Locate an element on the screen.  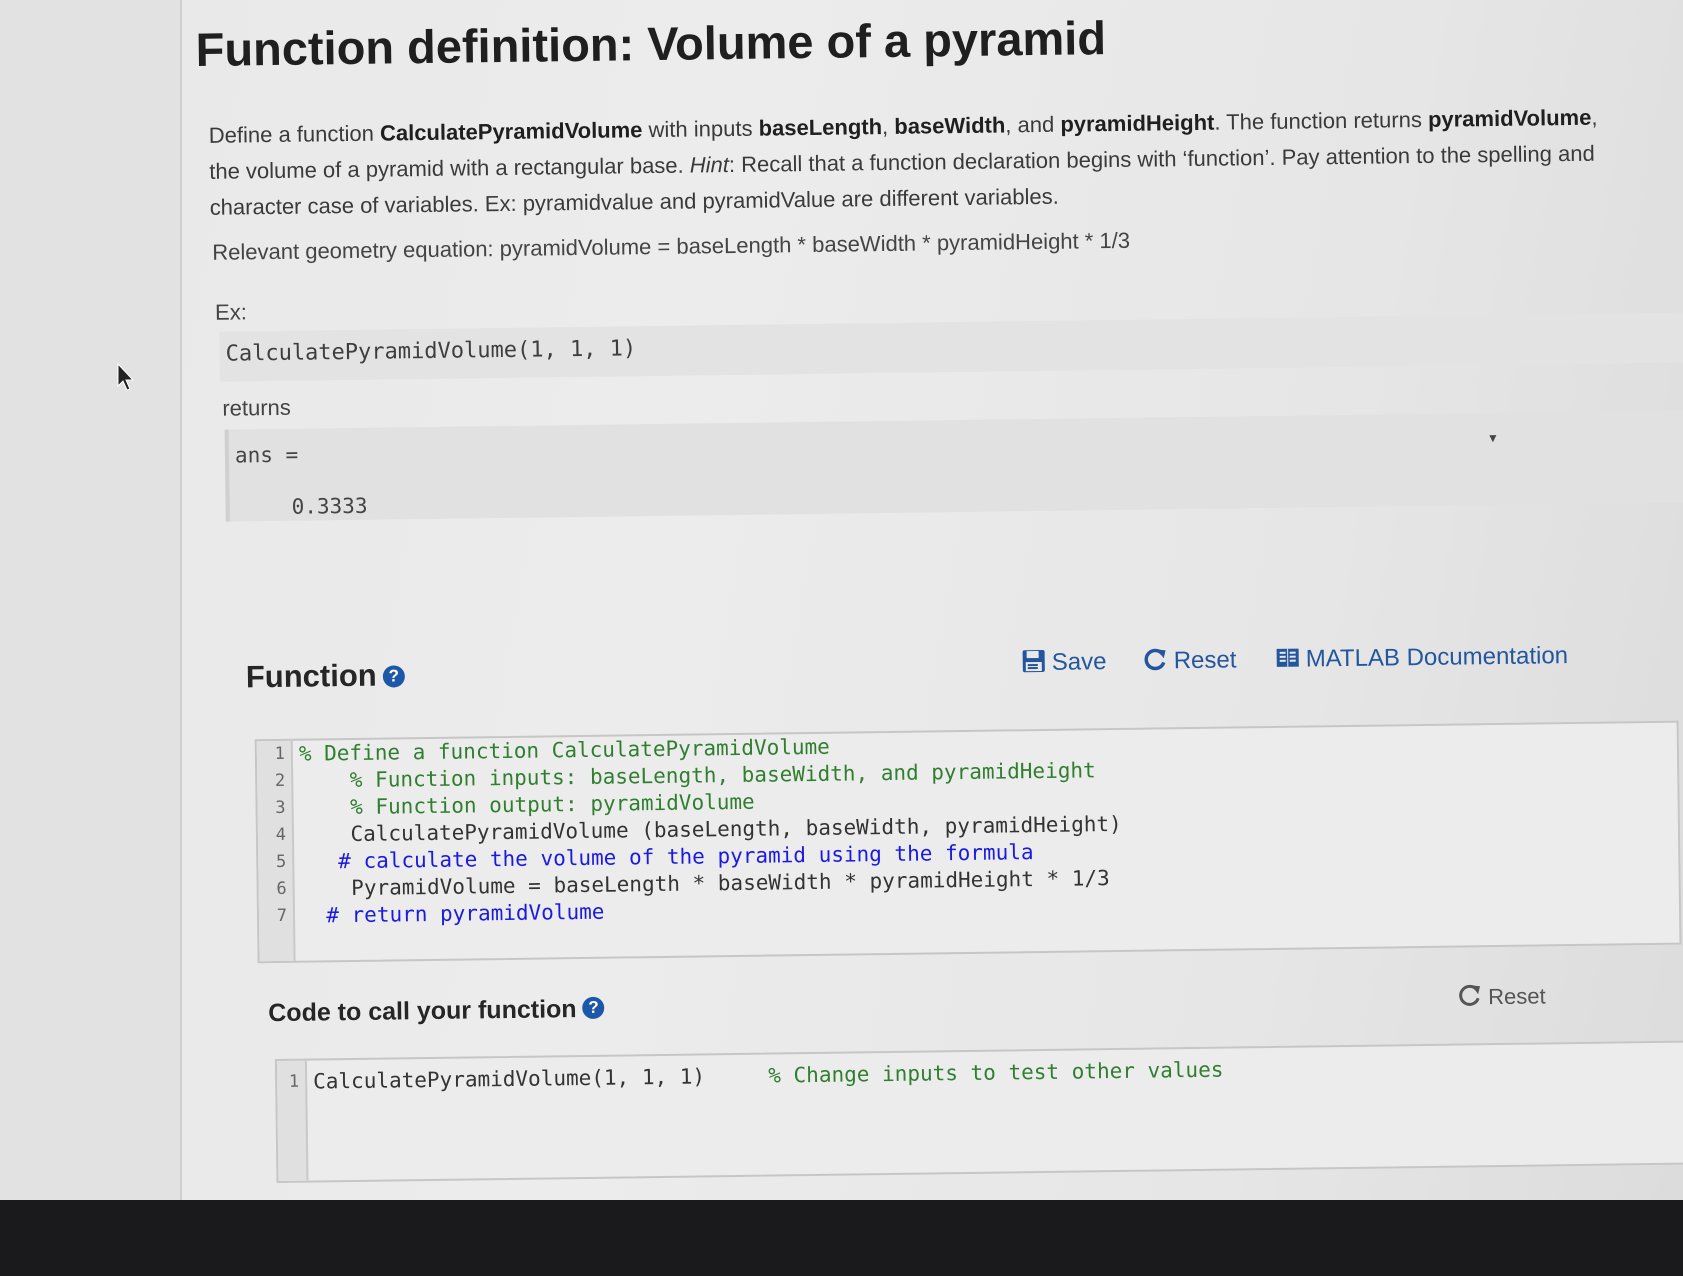
line-number-gutter: 1 is located at coordinates (292, 1121).